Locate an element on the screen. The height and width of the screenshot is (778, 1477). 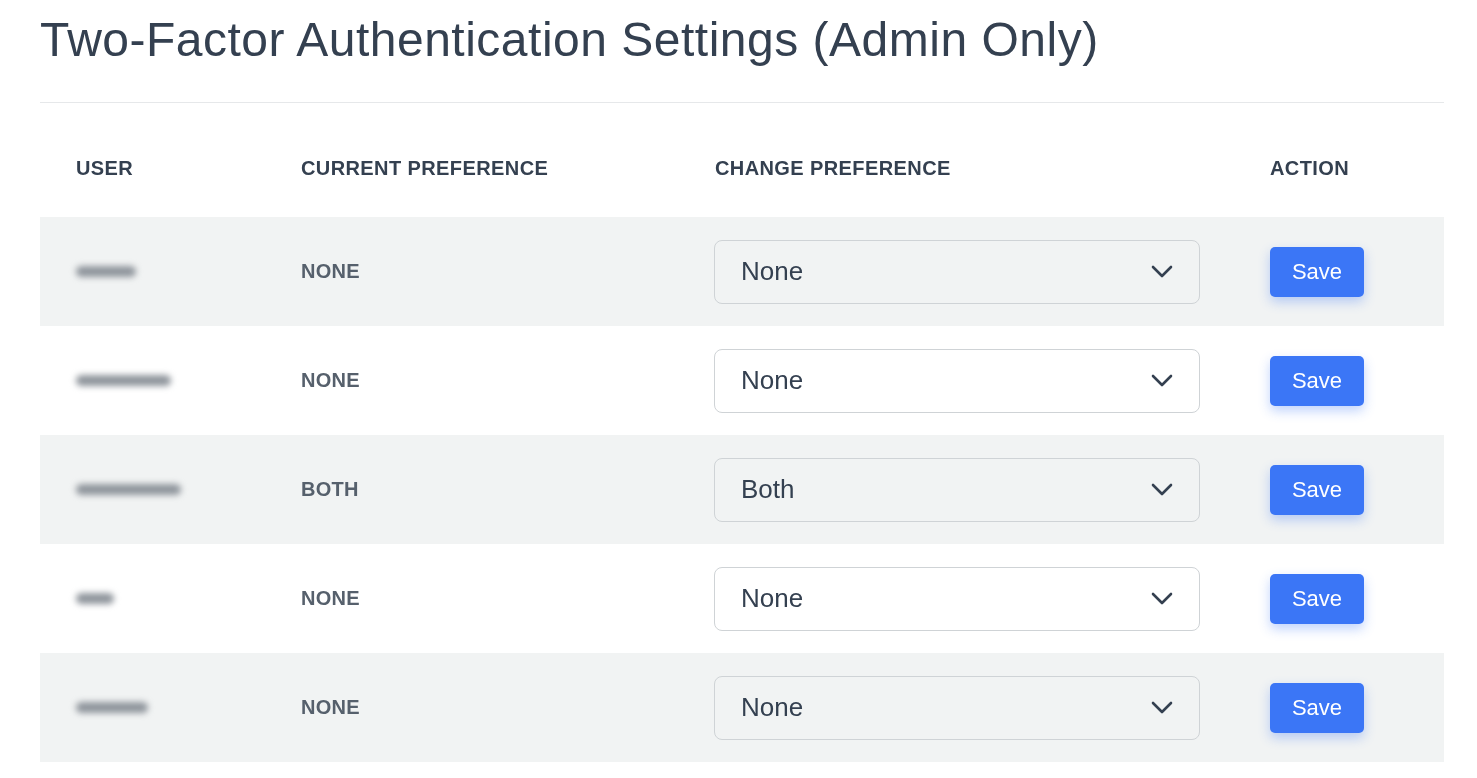
page-title: Two-Factor Authentication Settings (Admin Only) is located at coordinates (742, 57).